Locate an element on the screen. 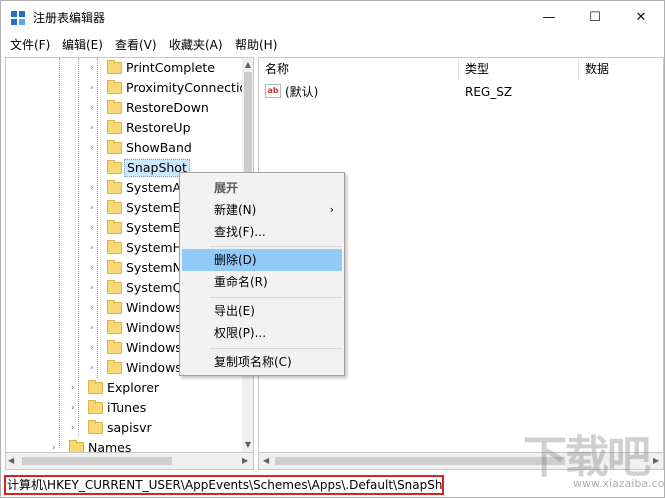  menu-item-export: 导出(E) is located at coordinates (262, 311).